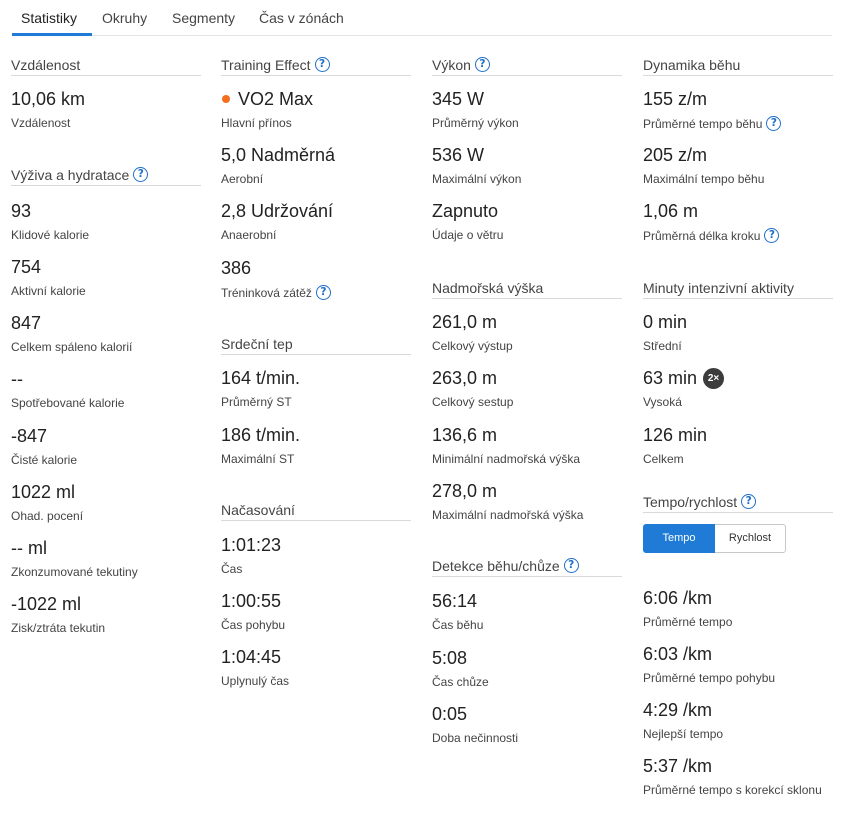  Describe the element at coordinates (709, 678) in the screenshot. I see `stat-label: Průměrné tempo pohybu` at that location.